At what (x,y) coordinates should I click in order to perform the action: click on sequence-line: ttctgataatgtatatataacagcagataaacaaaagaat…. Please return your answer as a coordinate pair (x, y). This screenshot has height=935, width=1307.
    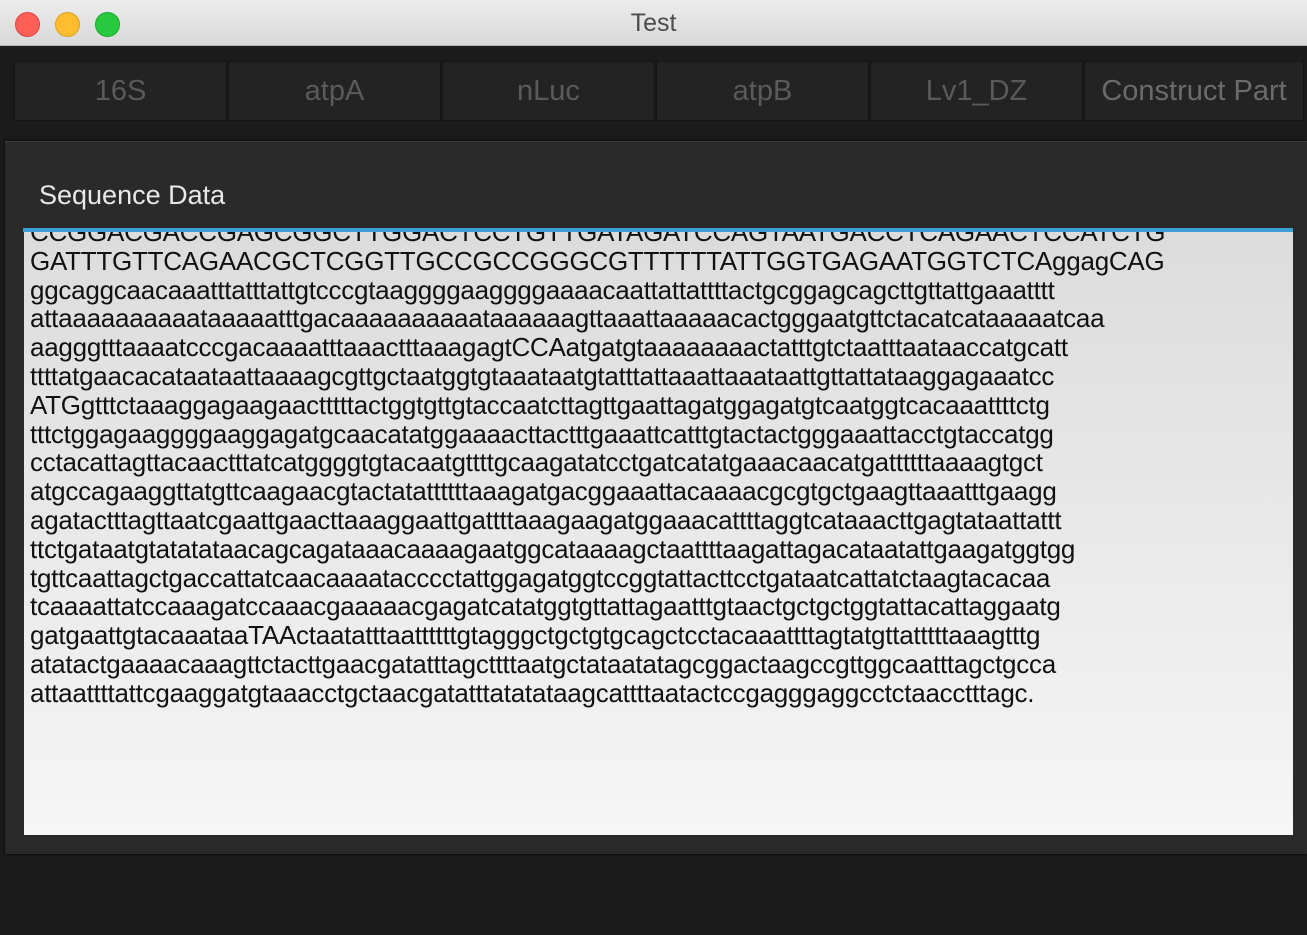
    Looking at the image, I should click on (553, 548).